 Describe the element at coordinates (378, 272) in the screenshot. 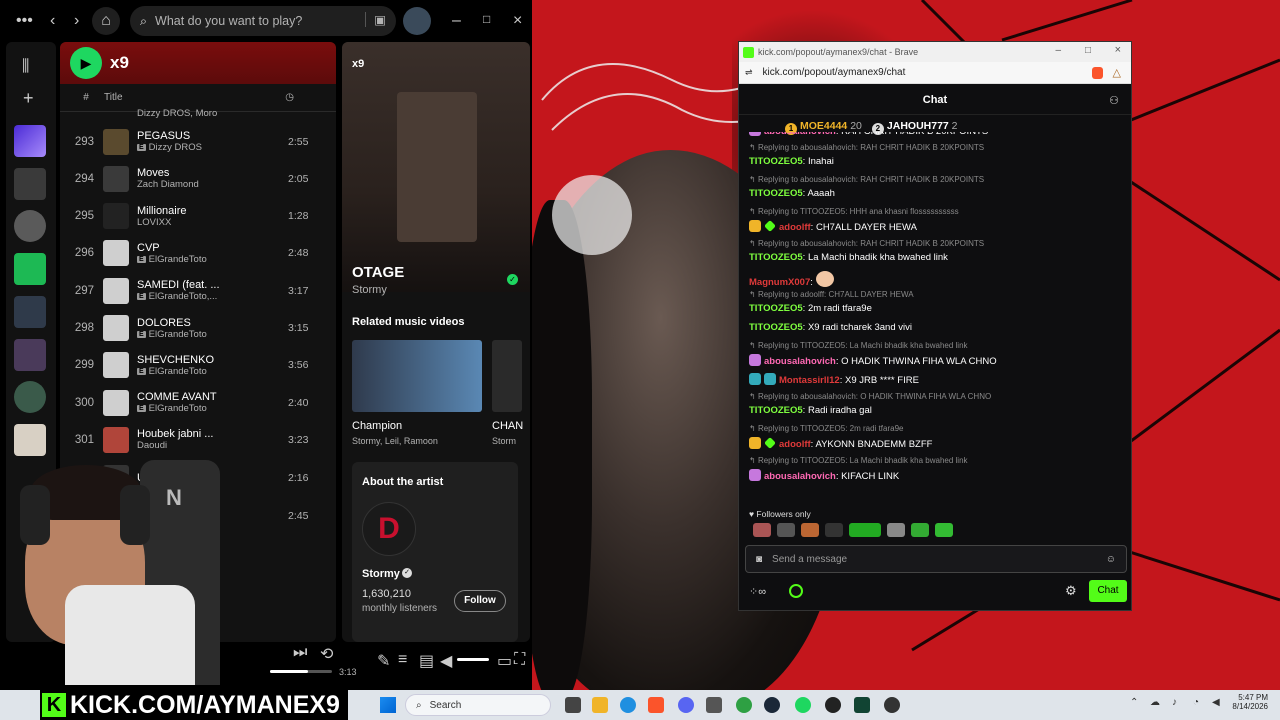

I see `track-title: OTAGE` at that location.